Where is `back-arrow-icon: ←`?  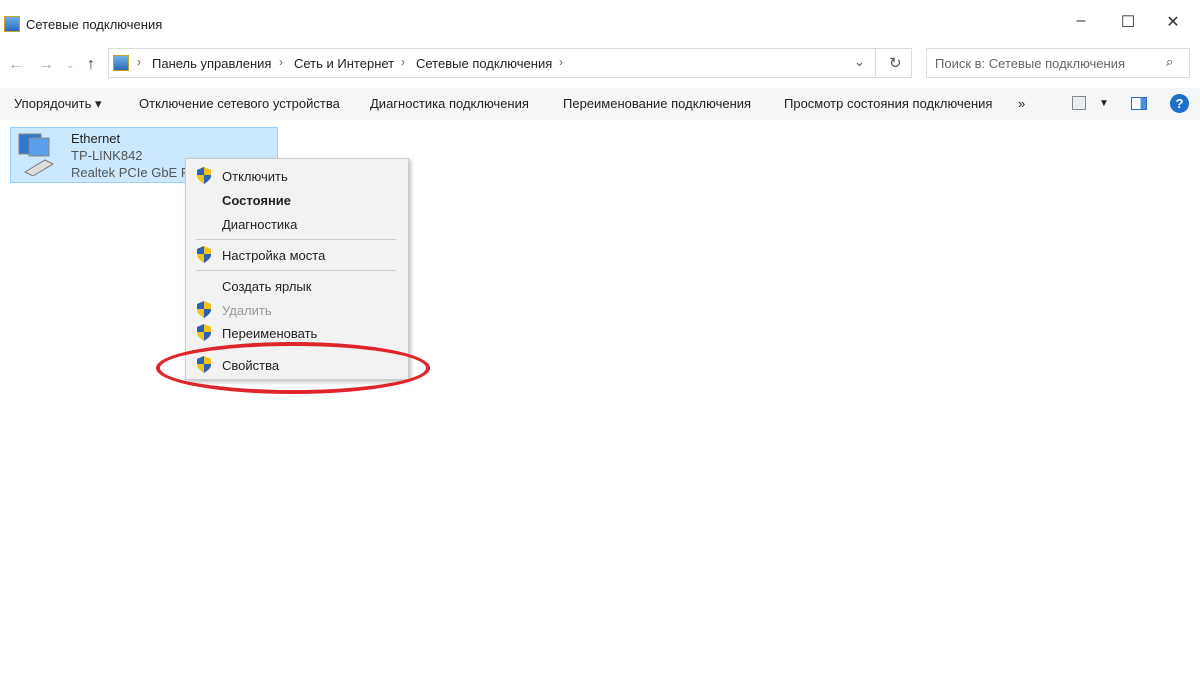
back-arrow-icon: ← is located at coordinates (16, 65).